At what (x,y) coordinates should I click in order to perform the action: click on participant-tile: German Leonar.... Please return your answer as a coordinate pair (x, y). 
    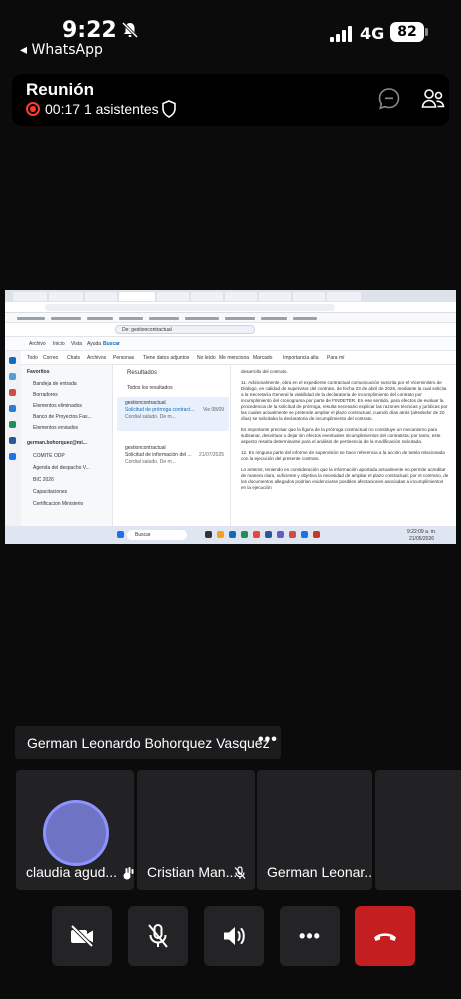
    Looking at the image, I should click on (314, 830).